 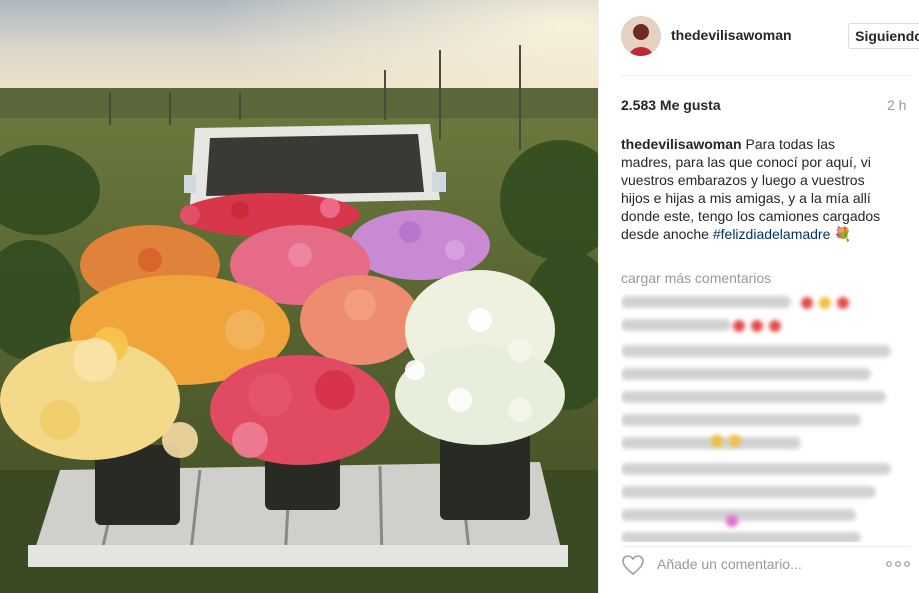 What do you see at coordinates (843, 234) in the screenshot?
I see `bouquet-emoji: 💐` at bounding box center [843, 234].